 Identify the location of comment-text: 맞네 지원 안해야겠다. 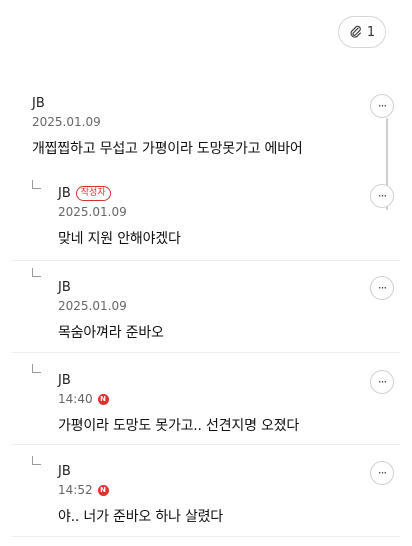
(119, 239).